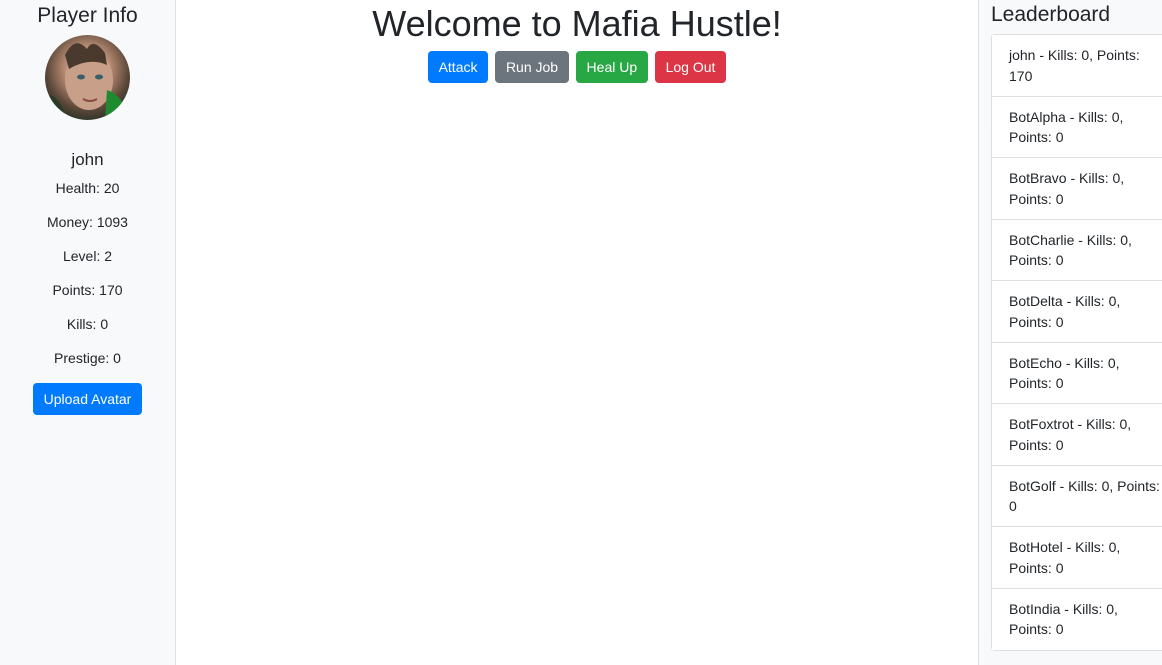 Image resolution: width=1162 pixels, height=665 pixels. I want to click on leaderboard-entry: BotDelta - Kills: 0, Points: 0, so click(1077, 312).